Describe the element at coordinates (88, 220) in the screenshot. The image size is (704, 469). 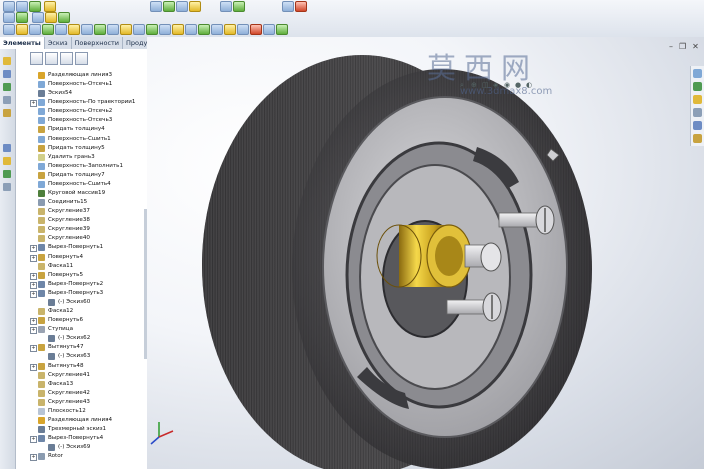
I see `tree-item: Скругление38` at that location.